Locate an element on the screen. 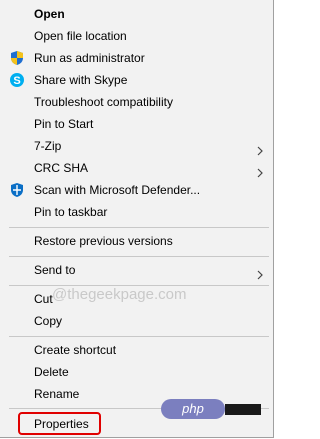 The width and height of the screenshot is (320, 439). menu-item-label: CRC SHA is located at coordinates (61, 168).